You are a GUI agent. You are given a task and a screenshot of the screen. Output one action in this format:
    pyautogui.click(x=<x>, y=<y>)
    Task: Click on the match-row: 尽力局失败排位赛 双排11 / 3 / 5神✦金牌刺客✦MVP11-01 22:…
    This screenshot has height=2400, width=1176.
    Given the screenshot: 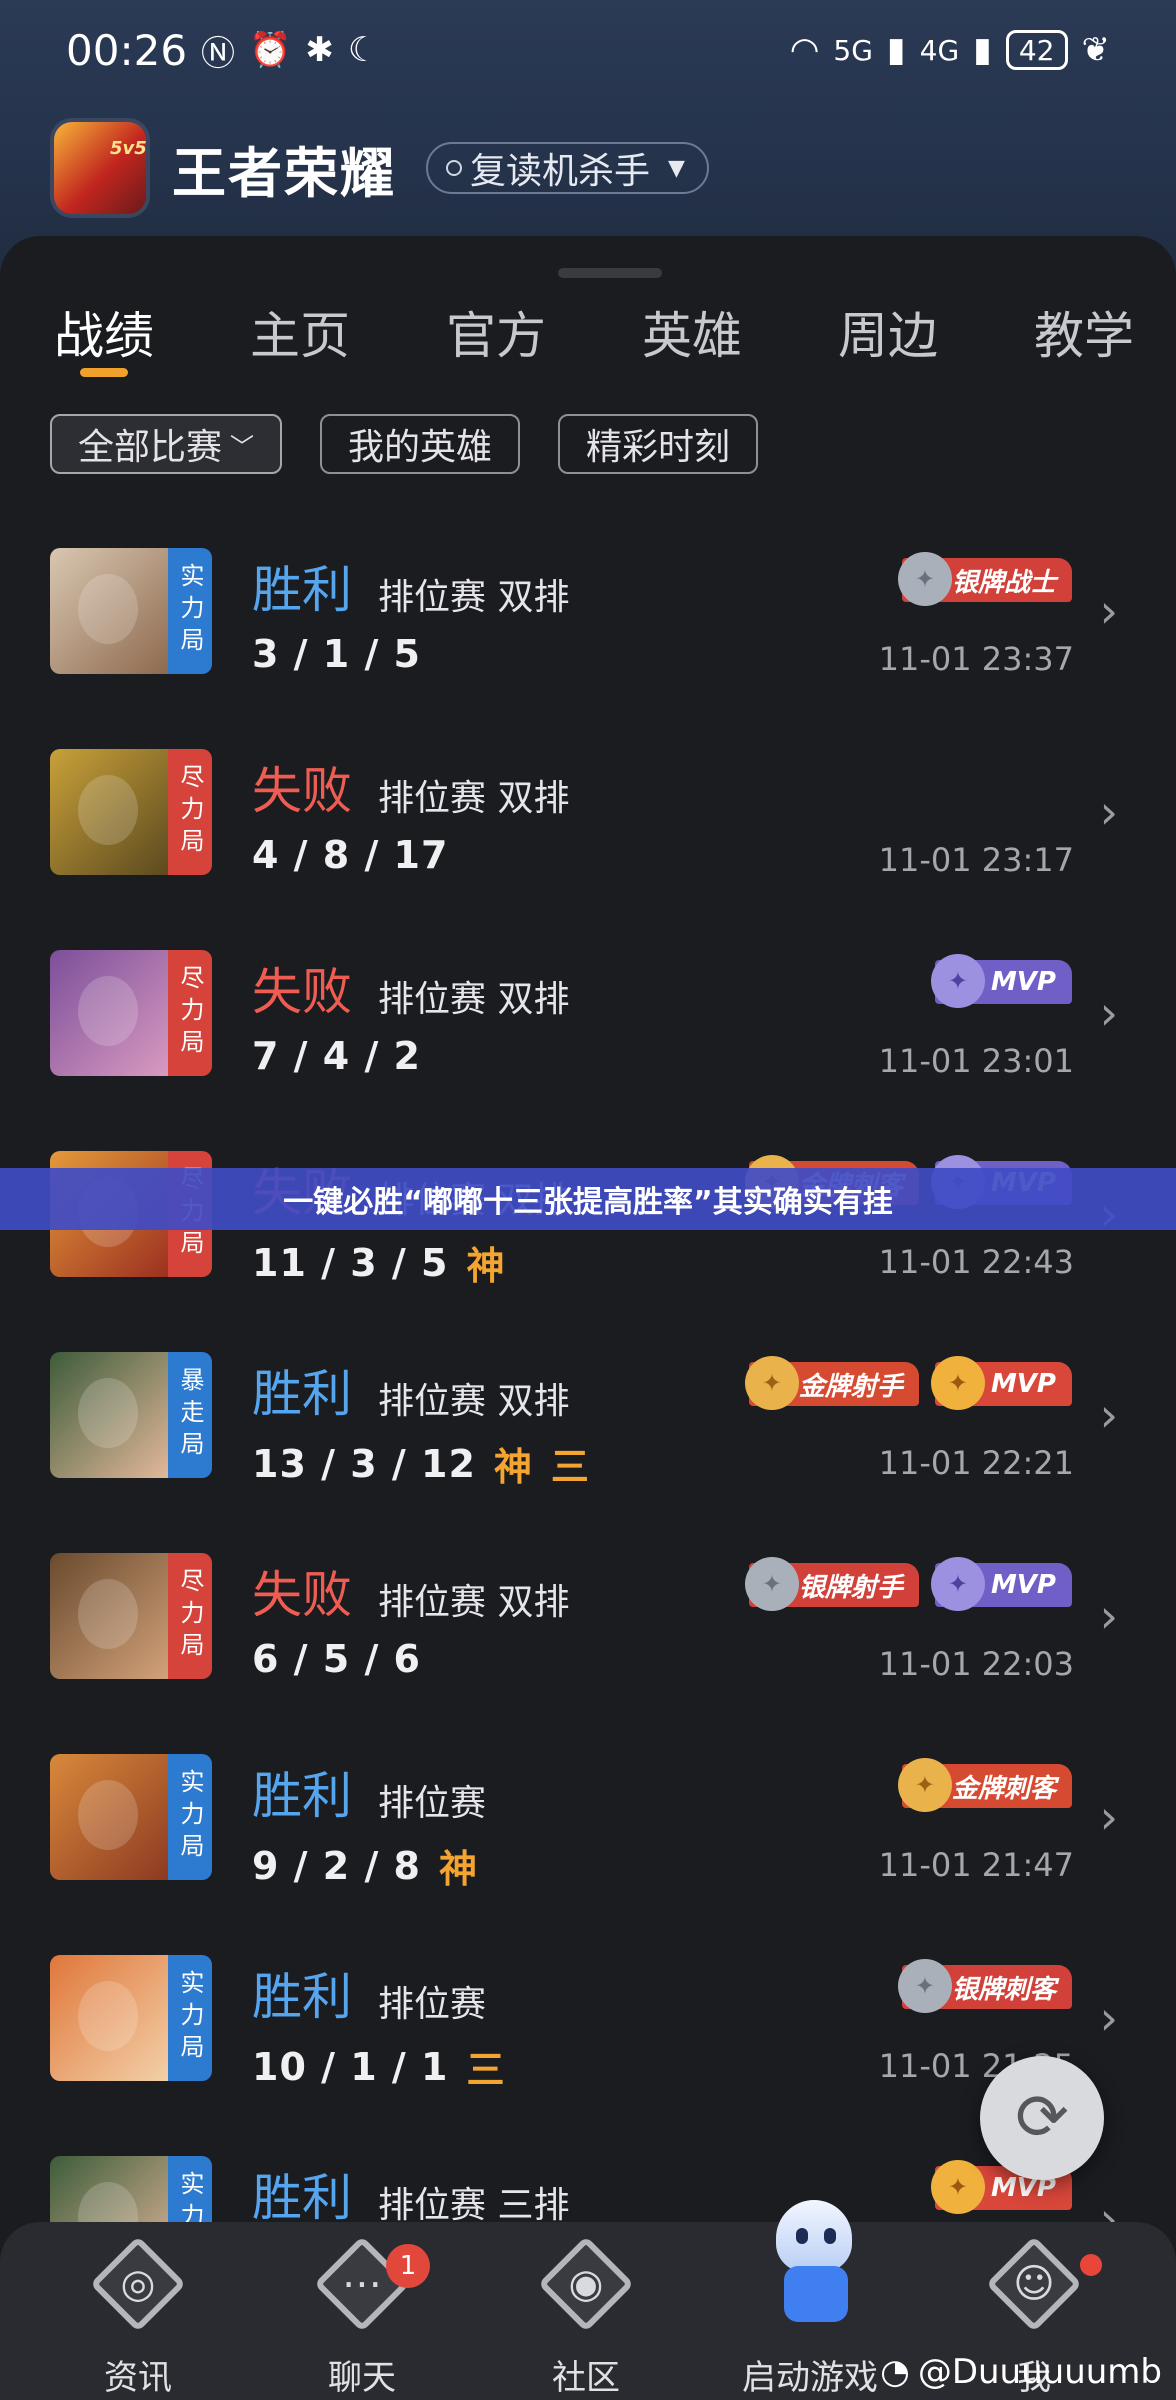 What is the action you would take?
    pyautogui.click(x=588, y=1231)
    